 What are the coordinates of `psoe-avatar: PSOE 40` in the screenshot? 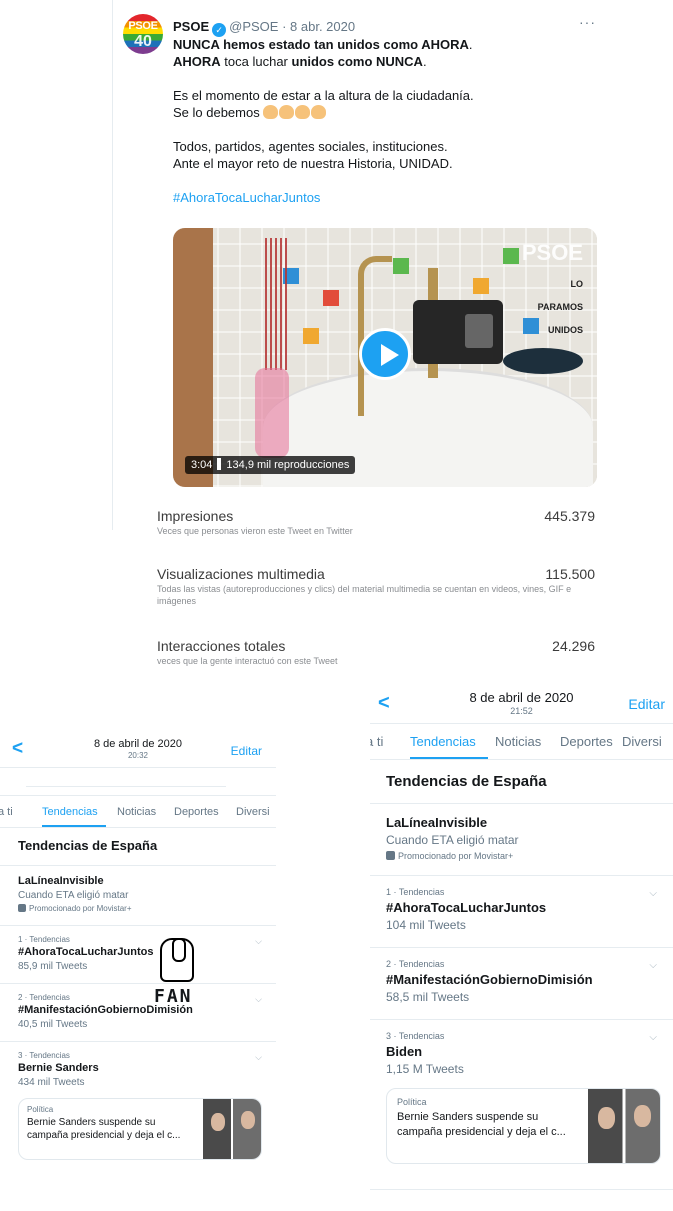 It's located at (143, 34).